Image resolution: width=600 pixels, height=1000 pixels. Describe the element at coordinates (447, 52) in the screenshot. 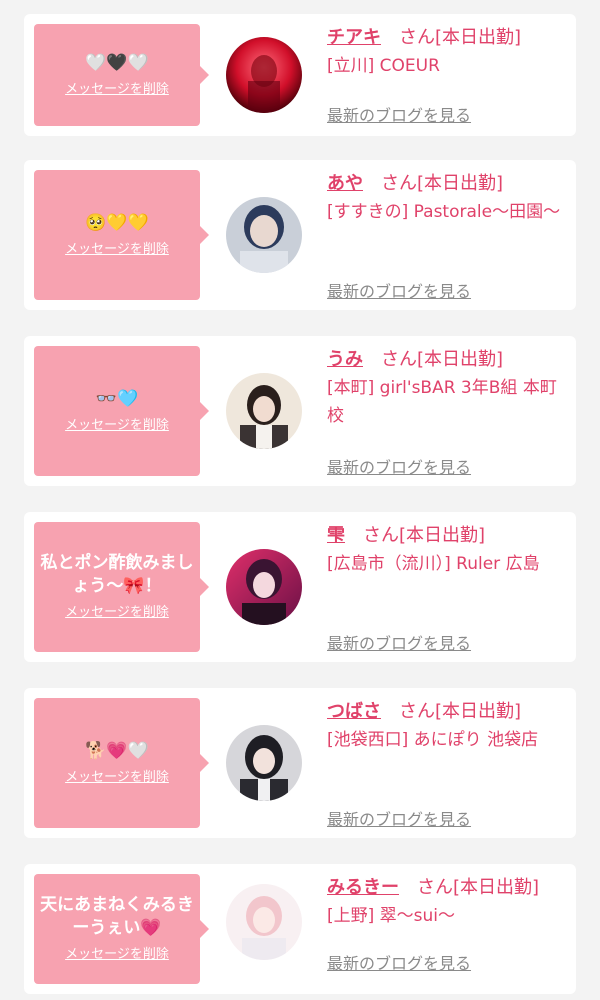

I see `cast-info: チアキ さん[本日出勤] [立川] COEUR` at that location.